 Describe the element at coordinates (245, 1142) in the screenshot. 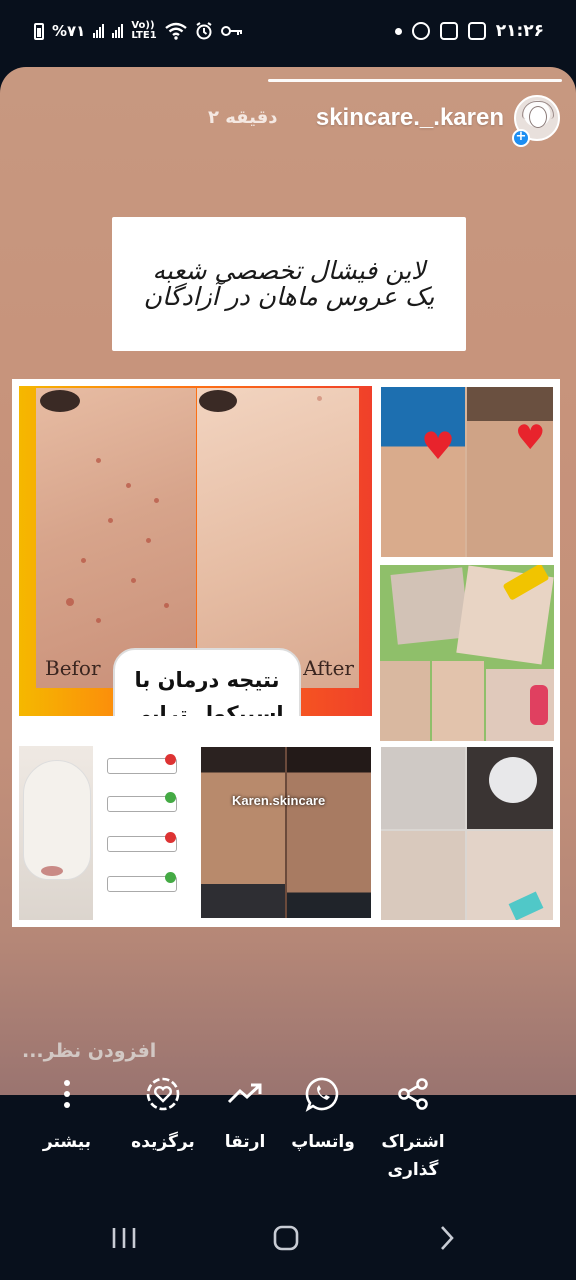

I see `boost-label: ارتقا` at that location.